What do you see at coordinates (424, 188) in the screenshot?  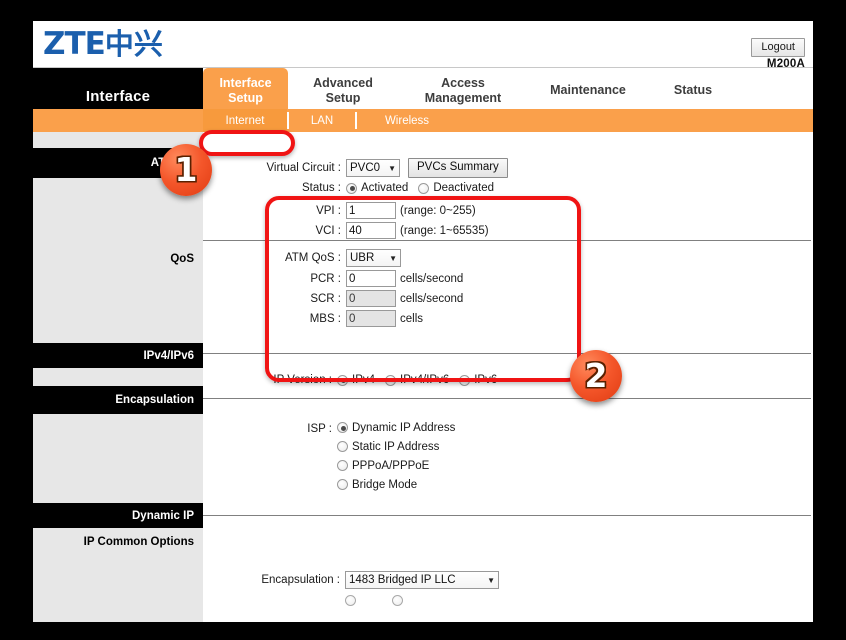 I see `status-deactivated-radio` at bounding box center [424, 188].